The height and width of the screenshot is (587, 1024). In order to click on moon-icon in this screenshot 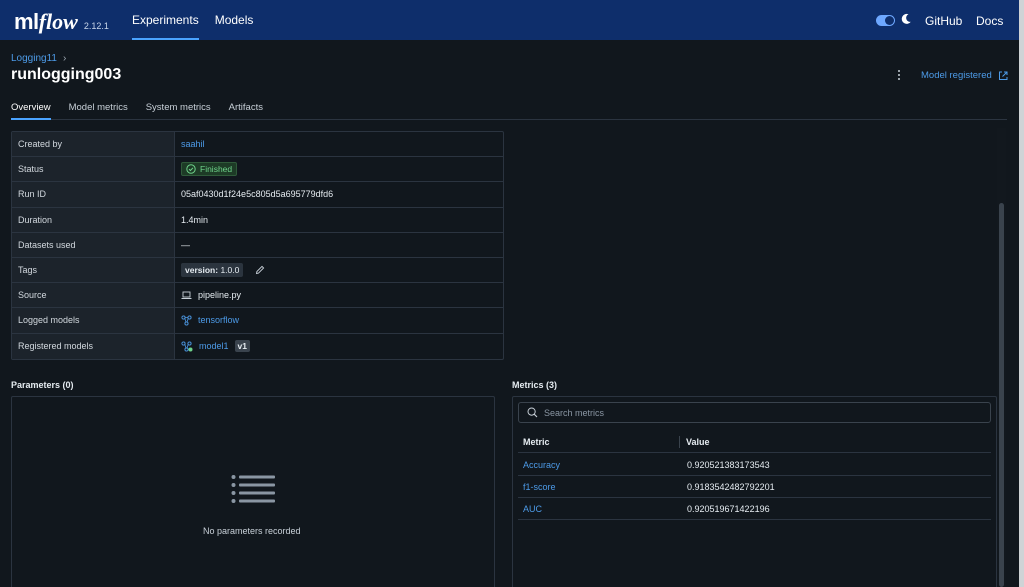, I will do `click(906, 18)`.